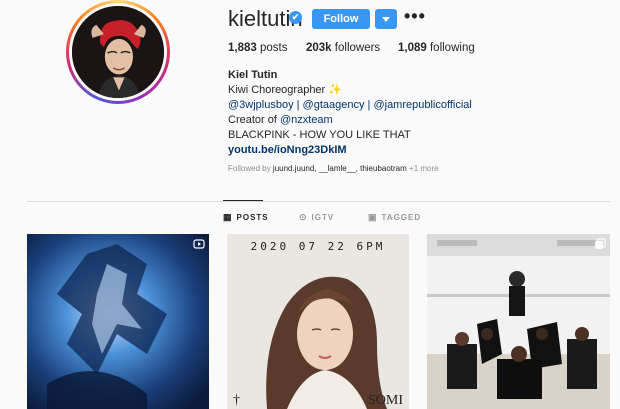 This screenshot has width=620, height=409. Describe the element at coordinates (350, 150) in the screenshot. I see `bio-external-link: youtu.be/ioNng23DkIM` at that location.